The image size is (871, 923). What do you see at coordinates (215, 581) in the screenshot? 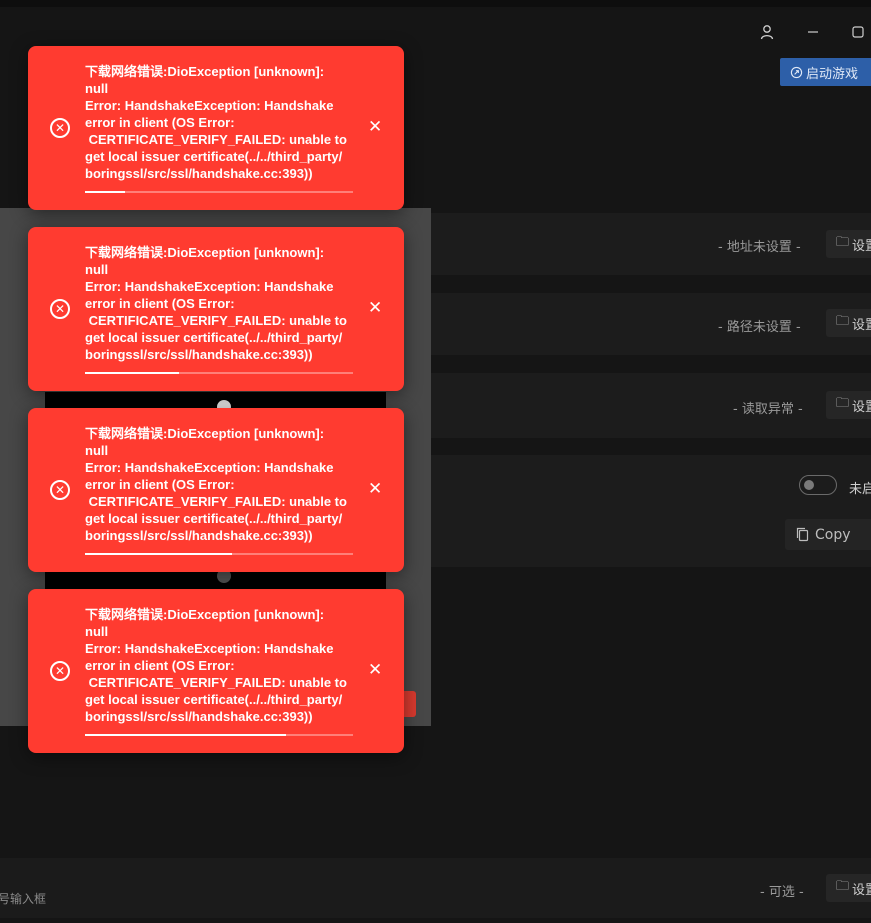
I see `dialog-media-strip-bottom` at bounding box center [215, 581].